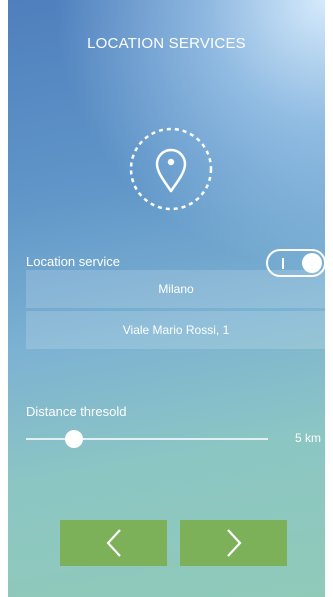 This screenshot has width=333, height=597. What do you see at coordinates (76, 411) in the screenshot?
I see `distance-threshold-label: Distance thresold` at bounding box center [76, 411].